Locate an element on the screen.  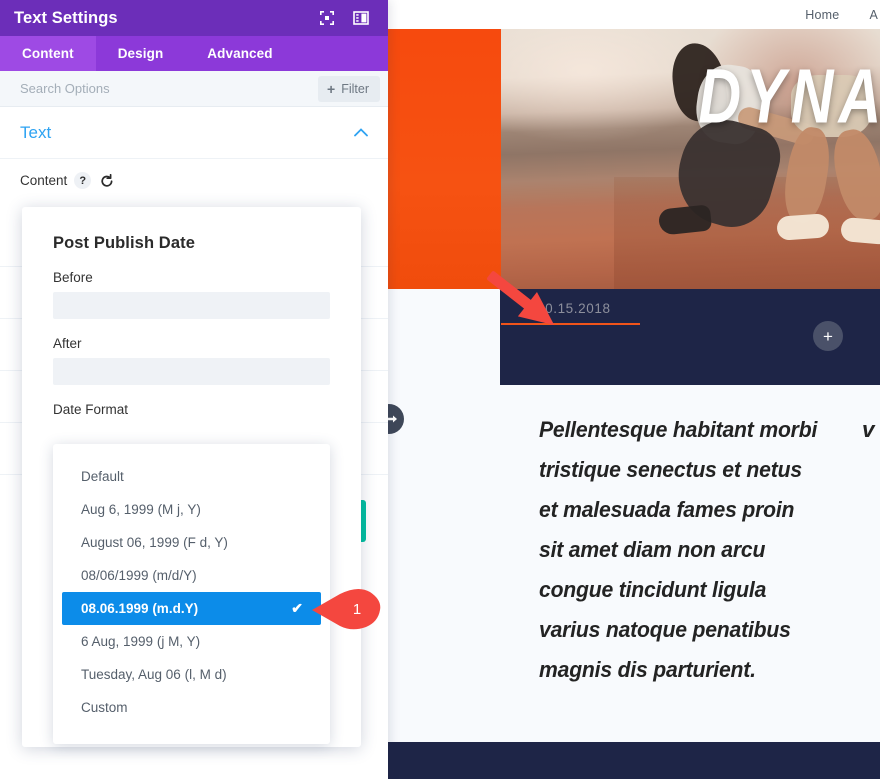
search-input is located at coordinates (169, 88).